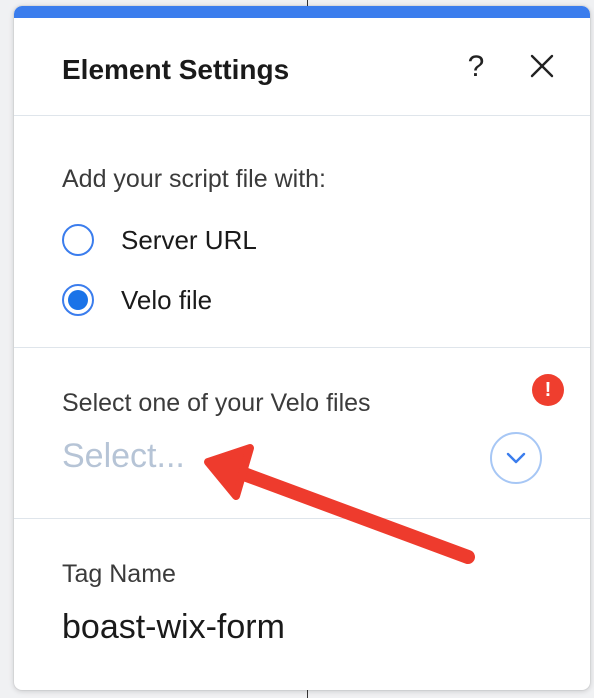 The height and width of the screenshot is (698, 594). I want to click on radio-selected-dot, so click(78, 300).